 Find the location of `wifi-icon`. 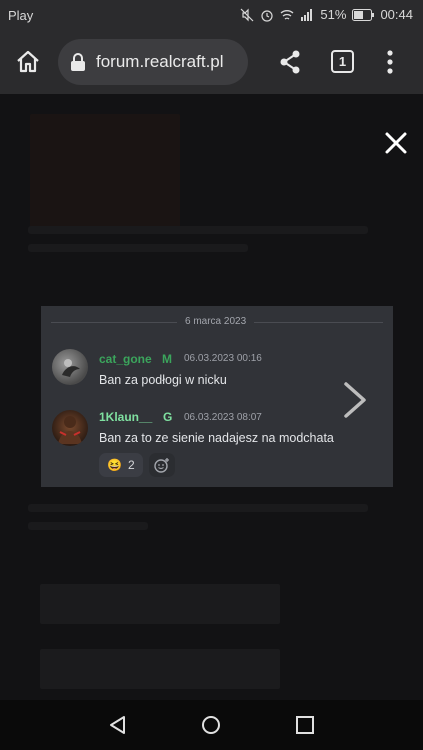

wifi-icon is located at coordinates (287, 14).